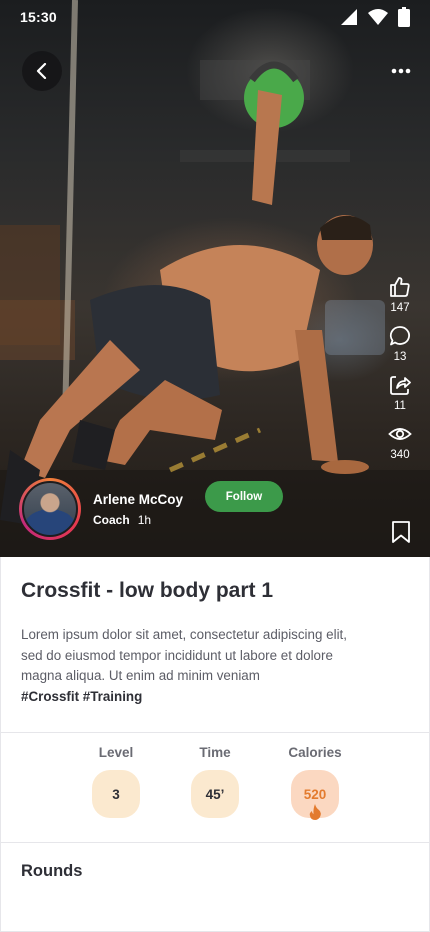  Describe the element at coordinates (215, 17) in the screenshot. I see `status-bar: 15:30` at that location.